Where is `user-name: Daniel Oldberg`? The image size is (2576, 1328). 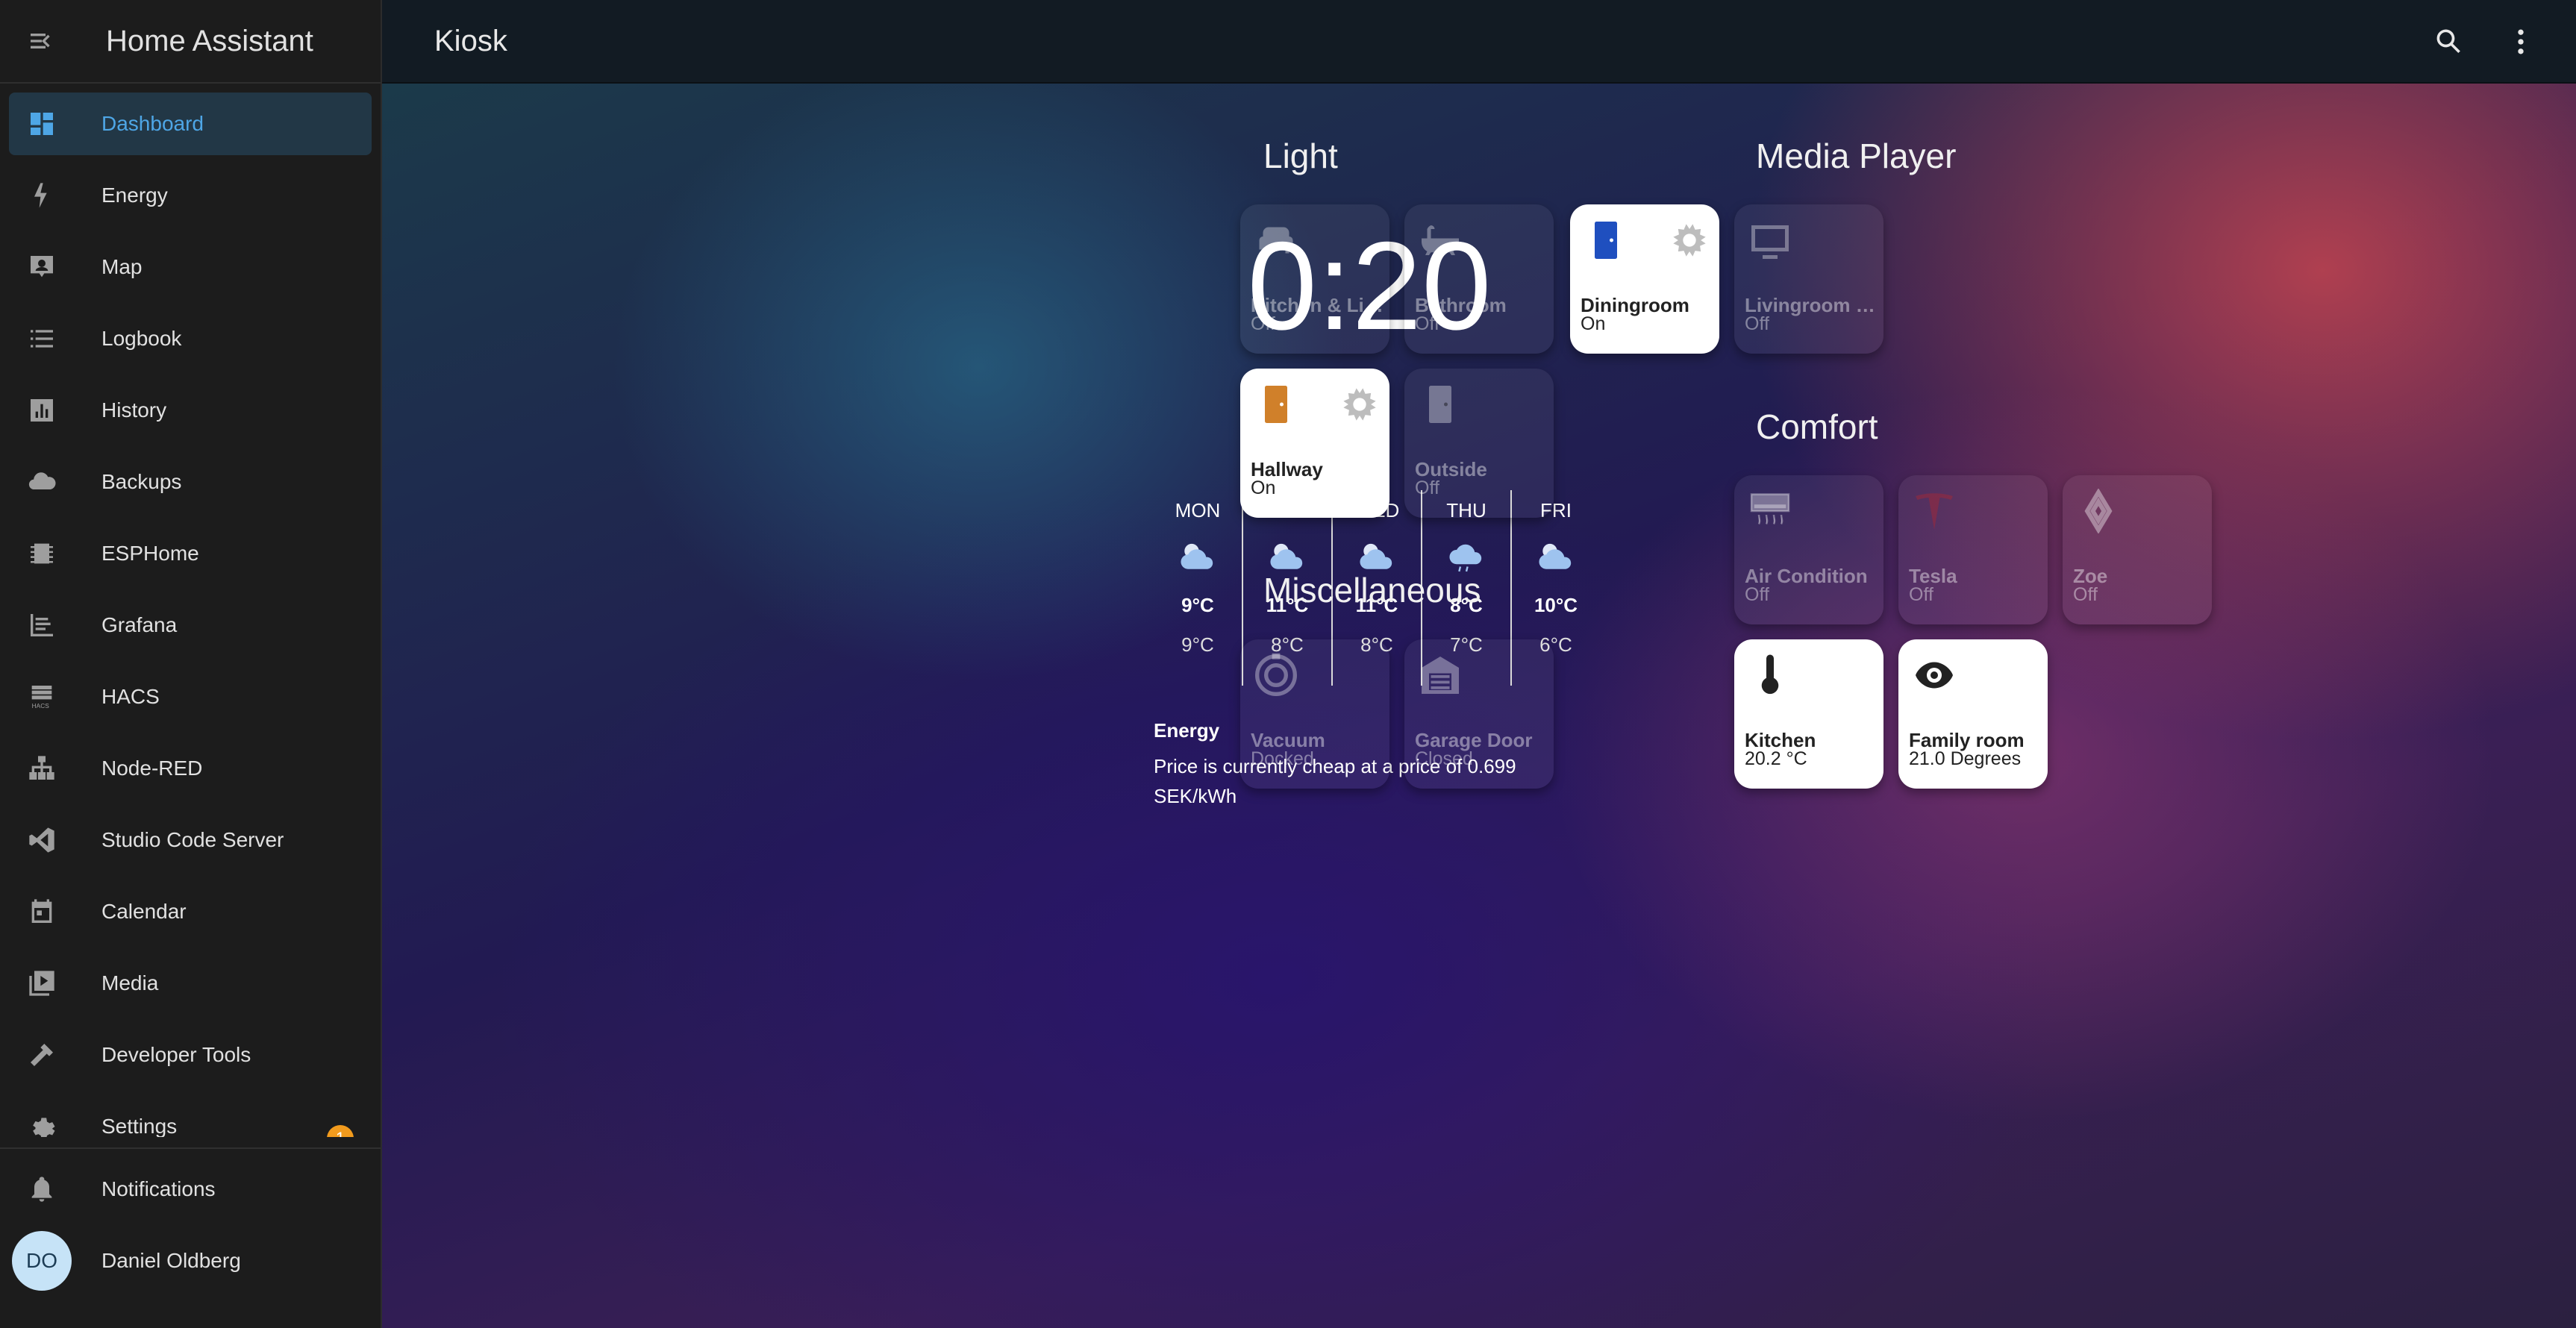
user-name: Daniel Oldberg is located at coordinates (171, 1260).